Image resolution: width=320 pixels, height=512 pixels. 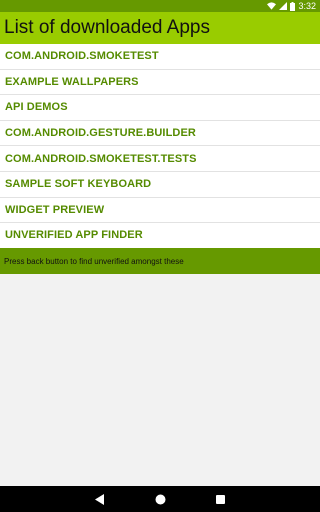 I want to click on page-title: List of downloaded Apps, so click(x=107, y=27).